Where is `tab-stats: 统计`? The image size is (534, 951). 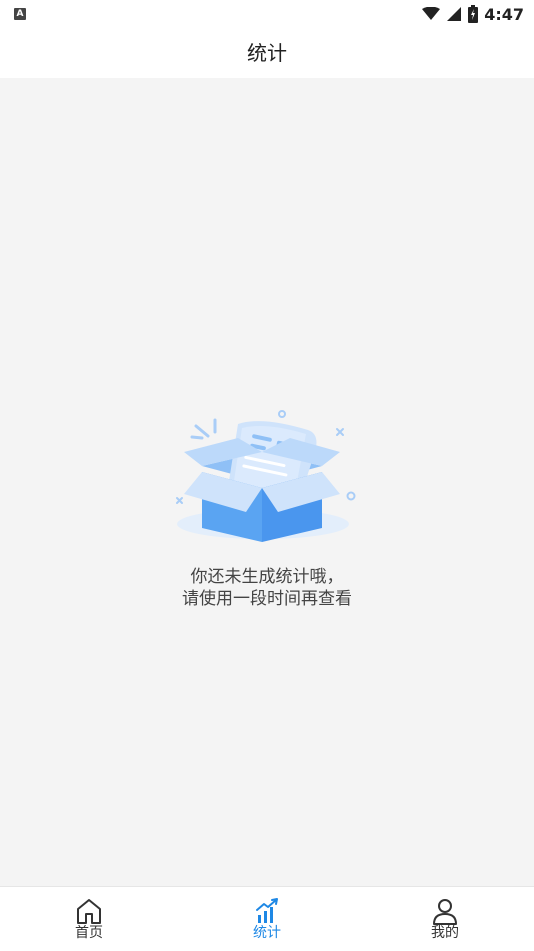
tab-stats: 统计 is located at coordinates (267, 919).